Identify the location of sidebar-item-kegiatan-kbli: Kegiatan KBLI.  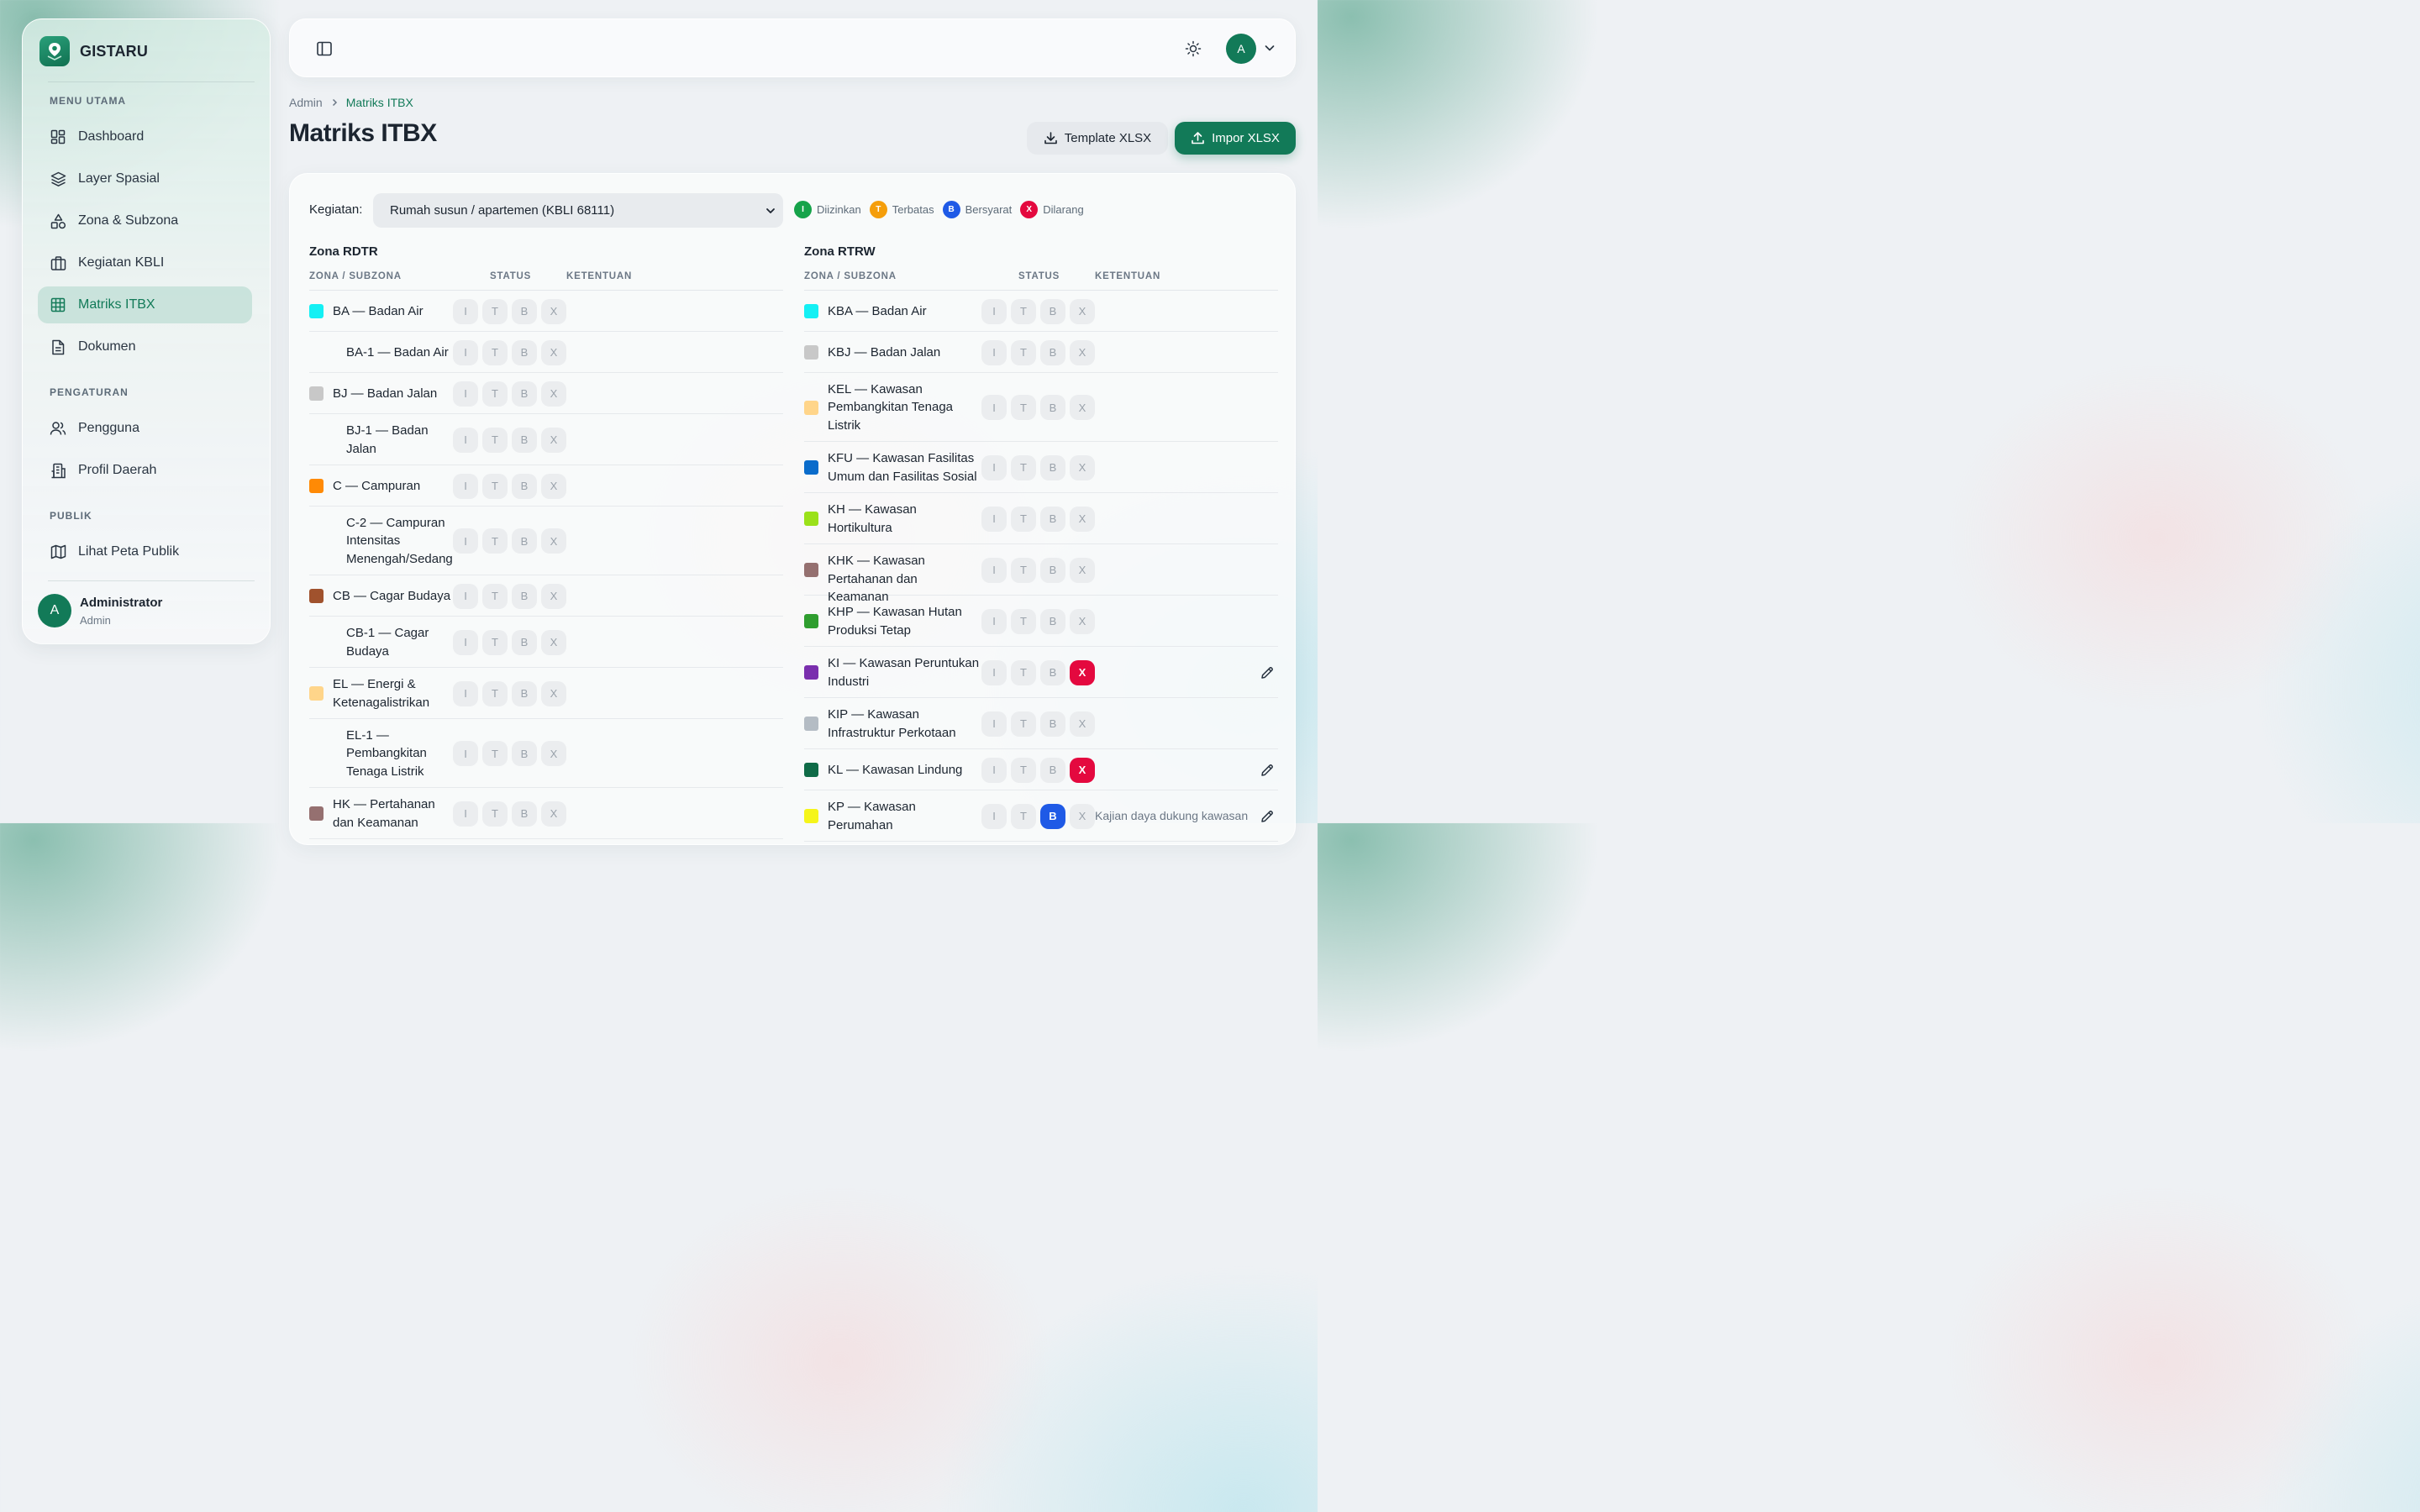
(145, 262).